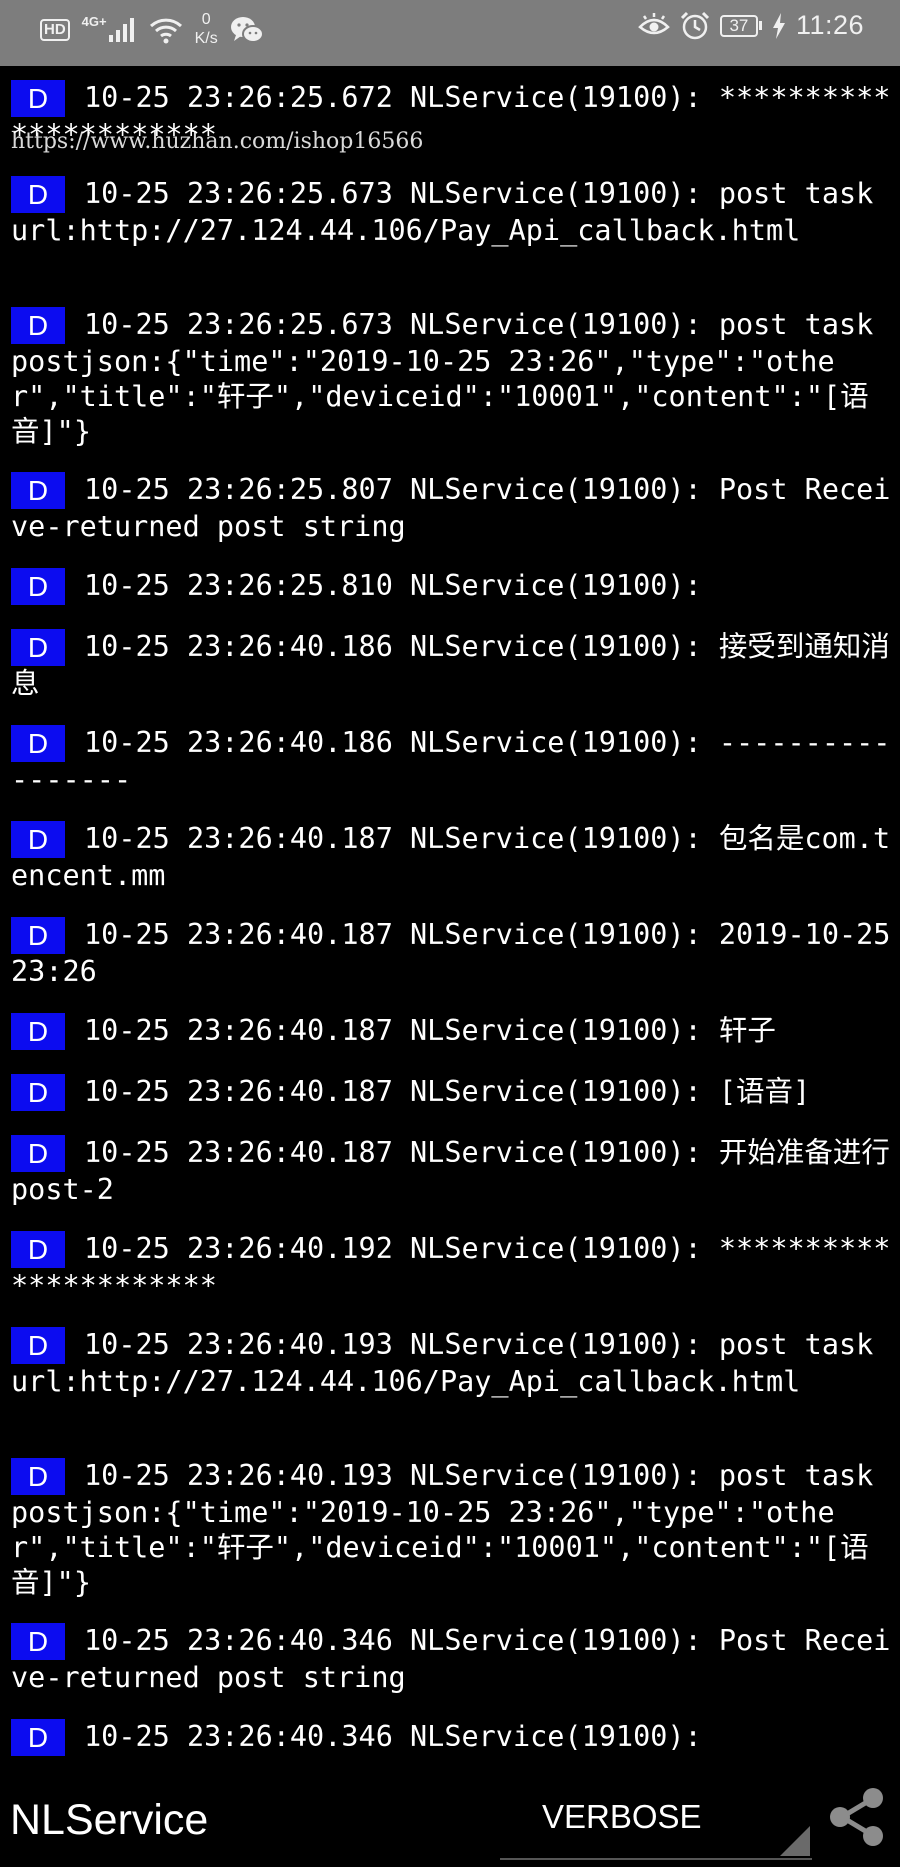  Describe the element at coordinates (206, 38) in the screenshot. I see `network-speed-unit: K/s` at that location.